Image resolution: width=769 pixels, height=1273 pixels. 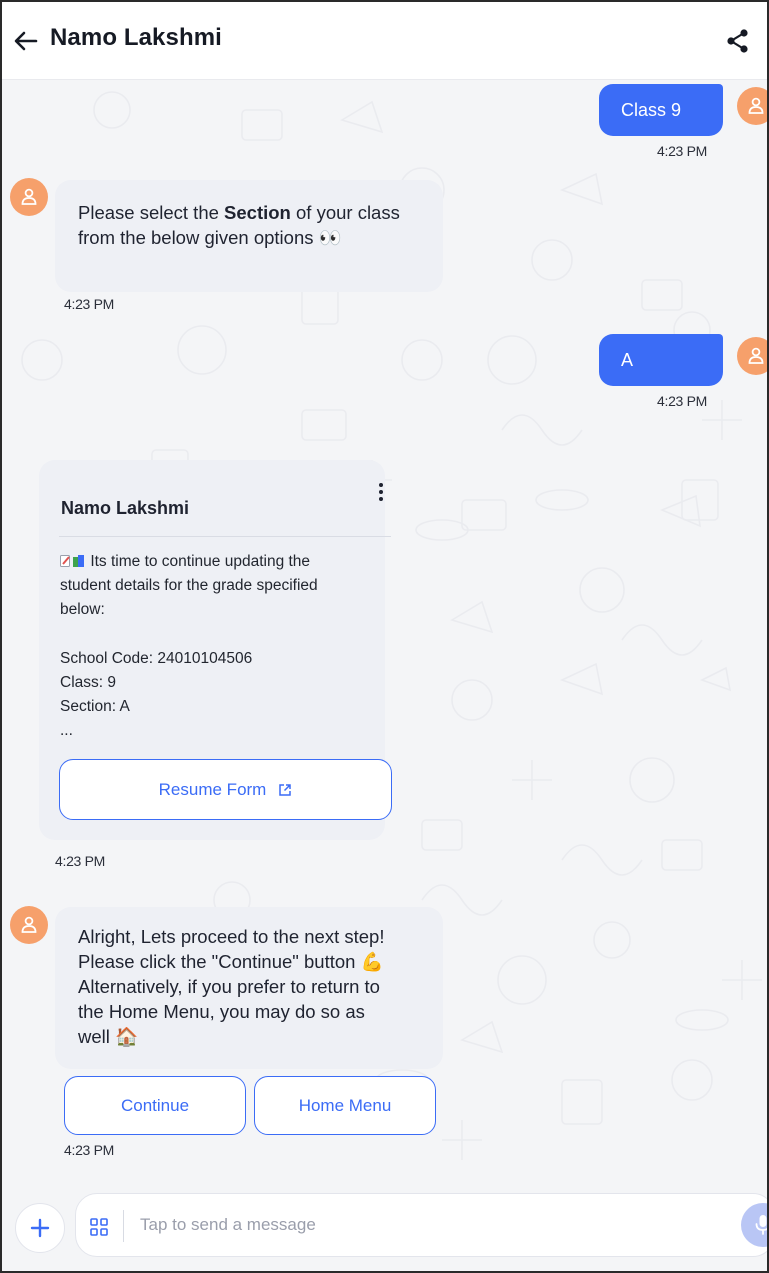 What do you see at coordinates (26, 41) in the screenshot?
I see `arrow-left-icon` at bounding box center [26, 41].